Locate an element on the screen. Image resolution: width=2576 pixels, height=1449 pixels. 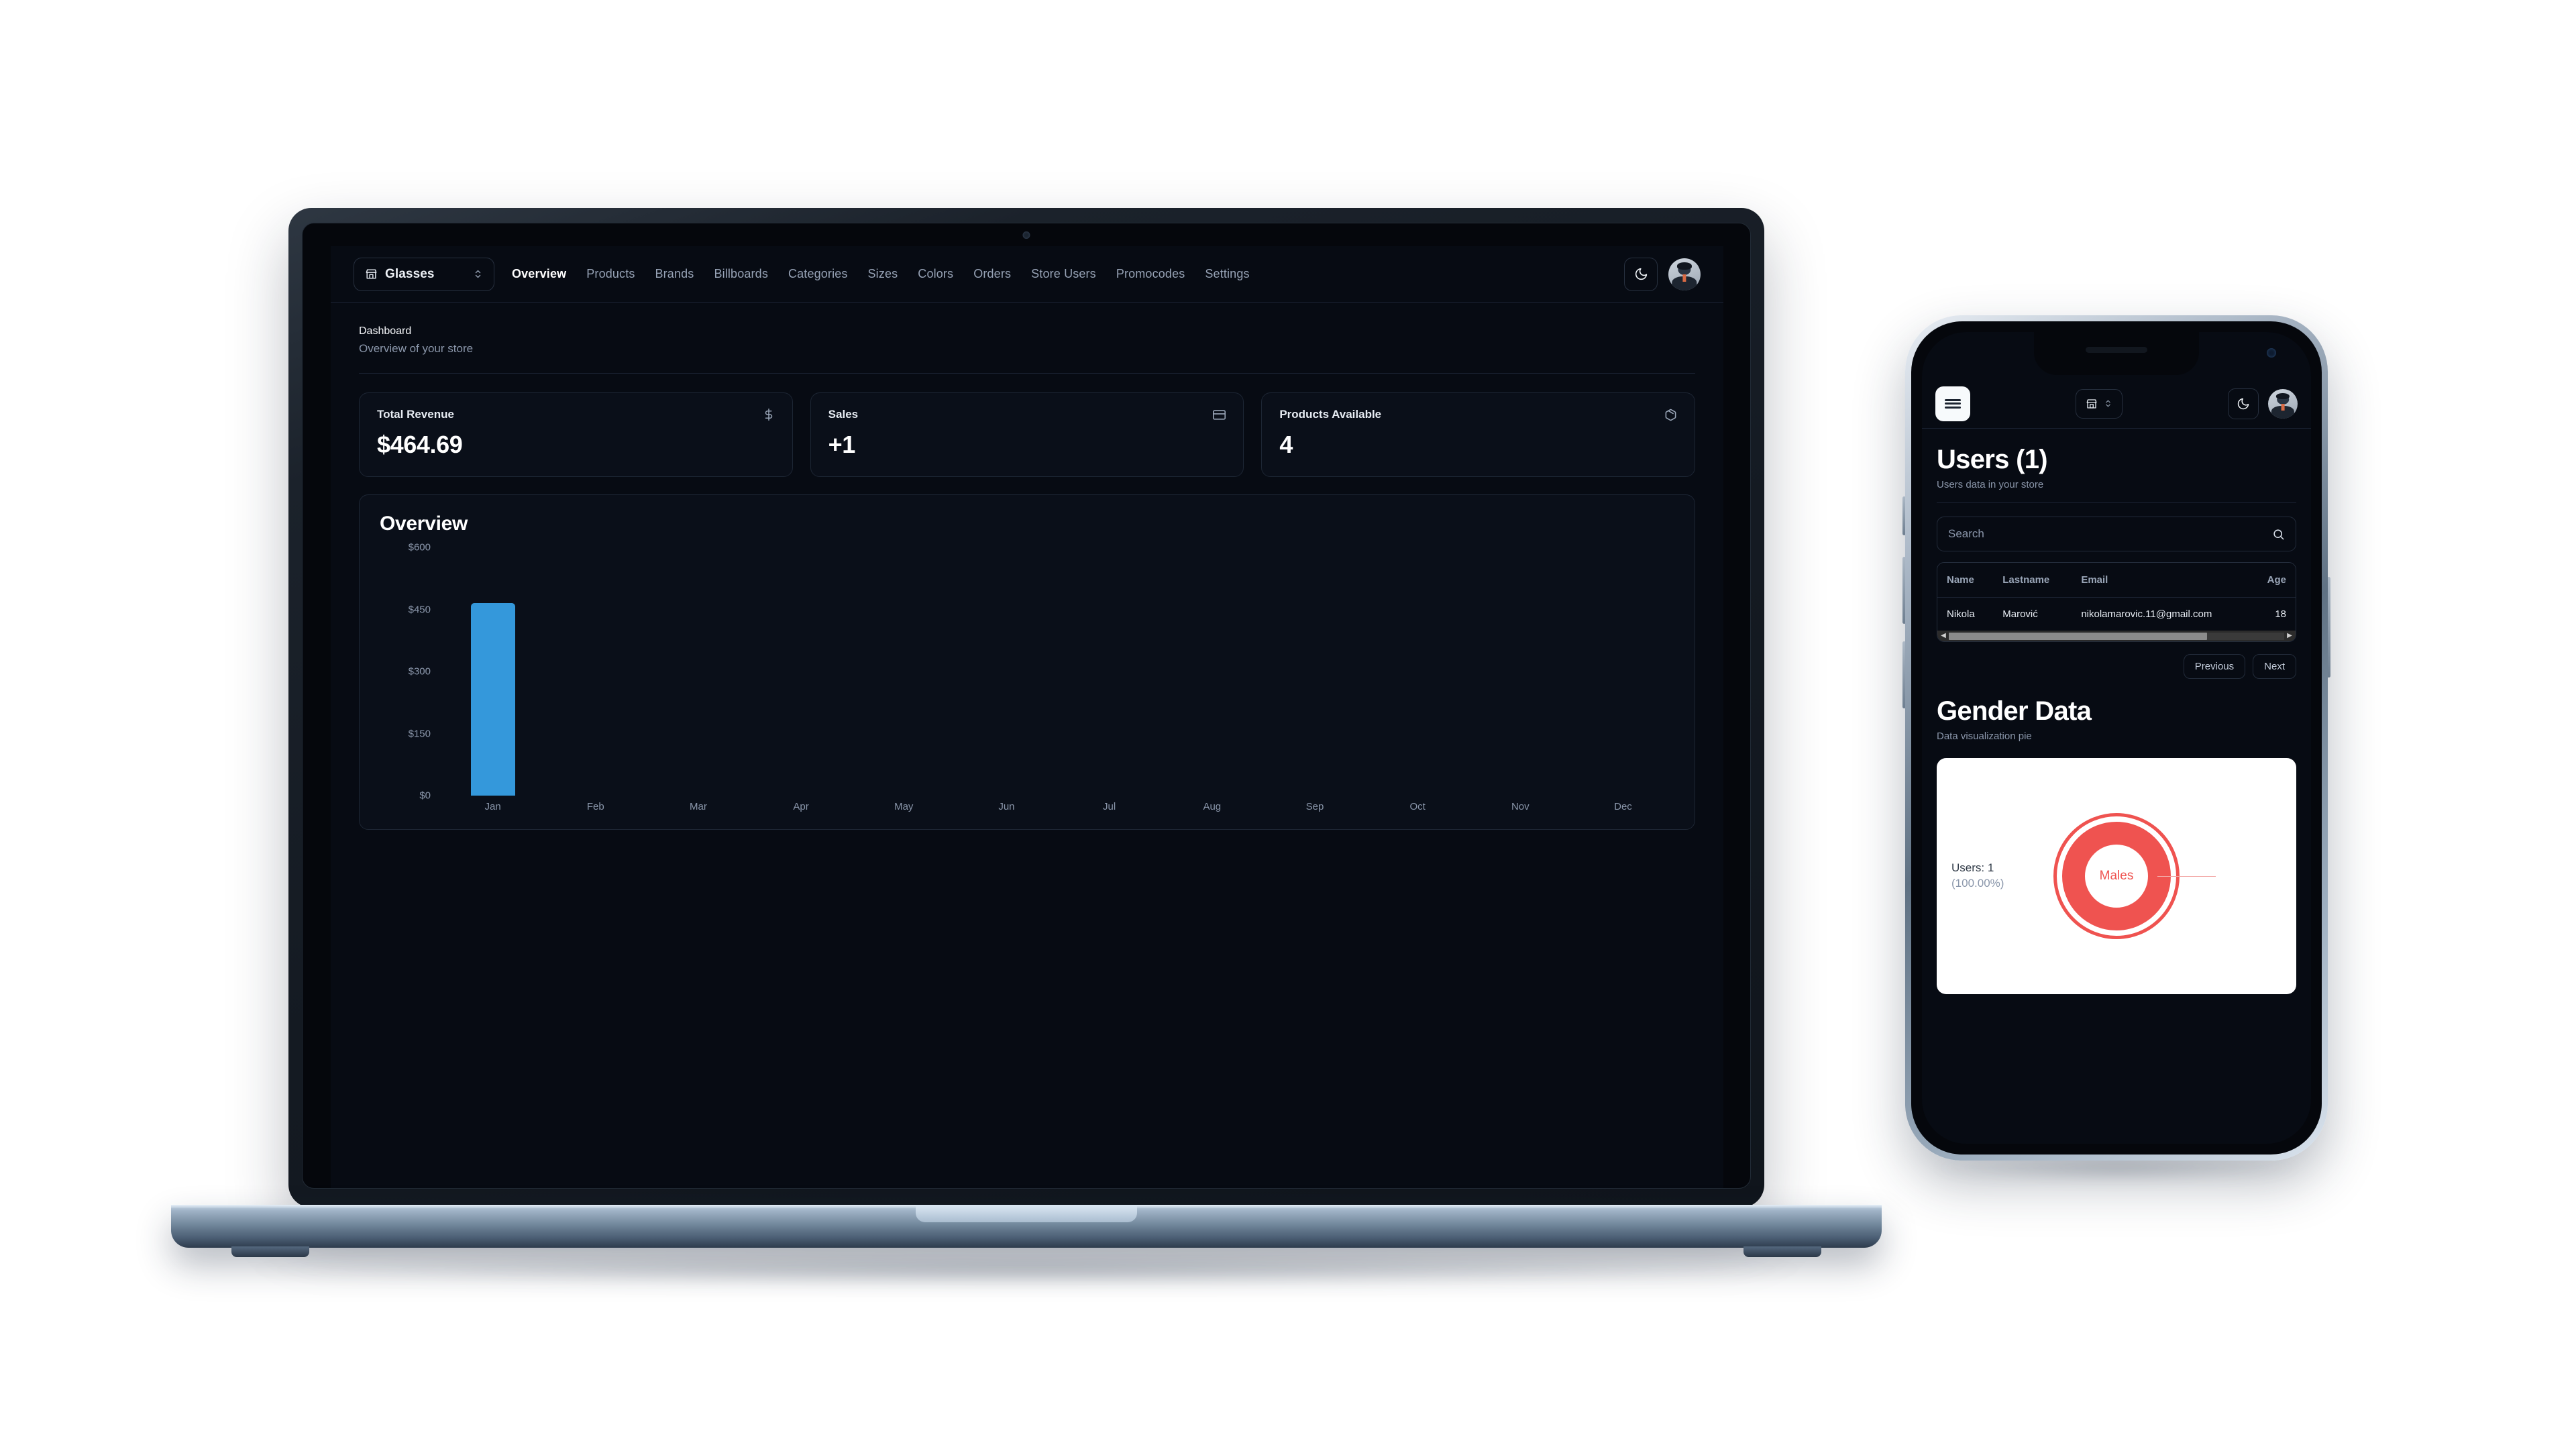
phone-notch is located at coordinates (2116, 353).